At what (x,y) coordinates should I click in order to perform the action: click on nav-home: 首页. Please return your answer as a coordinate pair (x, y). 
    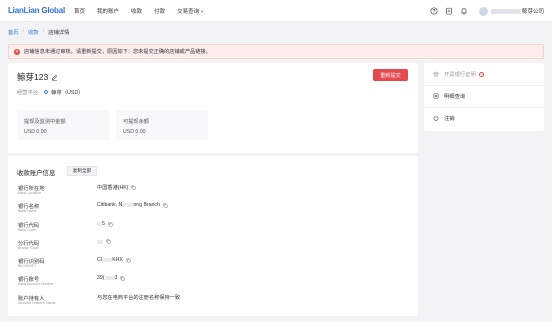
    Looking at the image, I should click on (79, 11).